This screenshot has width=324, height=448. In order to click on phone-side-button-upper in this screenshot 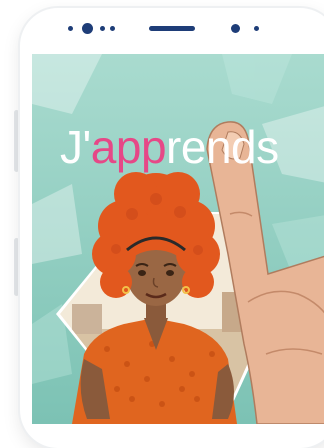, I will do `click(16, 141)`.